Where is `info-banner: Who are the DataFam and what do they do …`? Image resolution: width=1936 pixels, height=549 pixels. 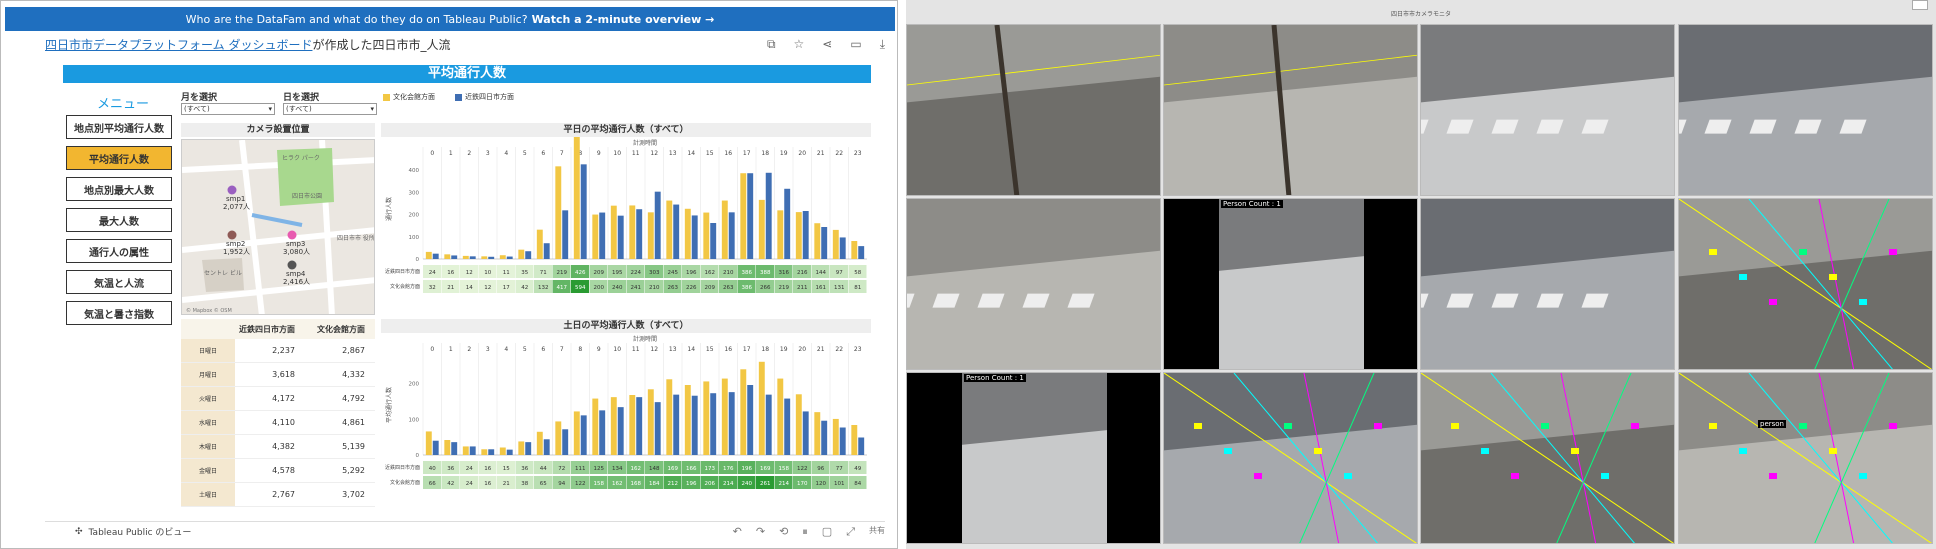 info-banner: Who are the DataFam and what do they do … is located at coordinates (450, 19).